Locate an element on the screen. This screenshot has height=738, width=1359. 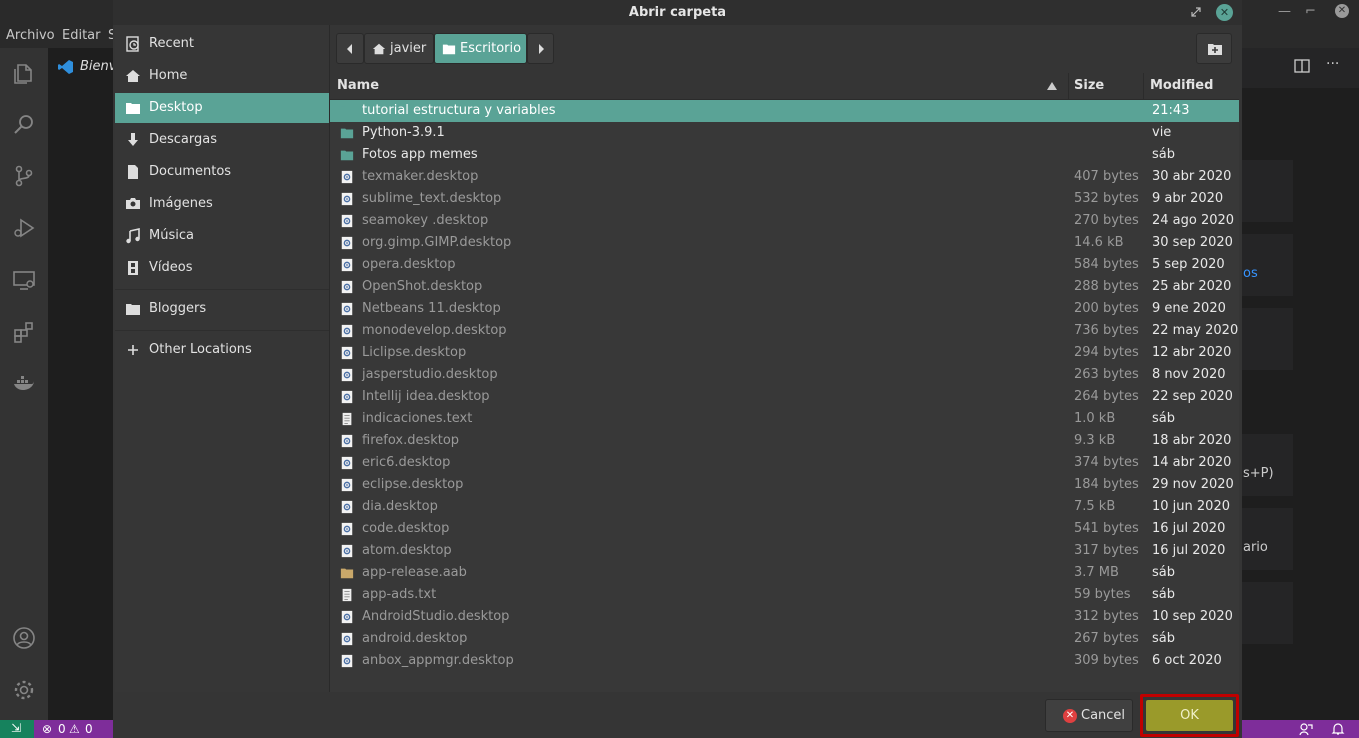
file-name: anbox_appmgr.desktop is located at coordinates (438, 660).